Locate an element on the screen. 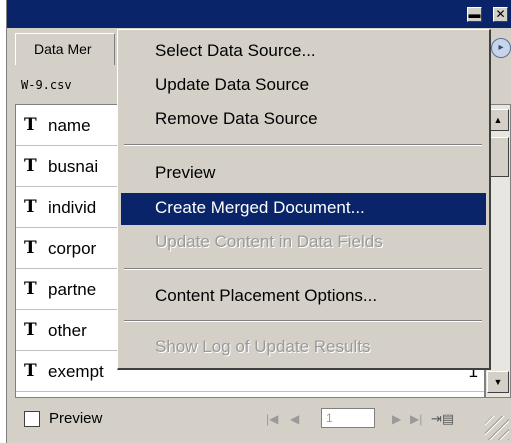  field-name: individ is located at coordinates (72, 207).